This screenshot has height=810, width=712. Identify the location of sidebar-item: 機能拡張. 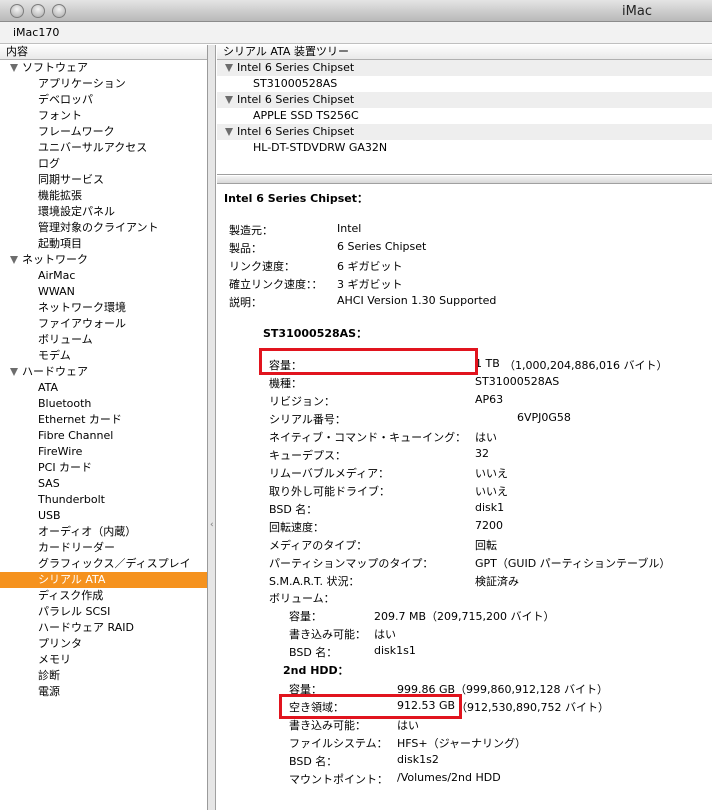
(103, 196).